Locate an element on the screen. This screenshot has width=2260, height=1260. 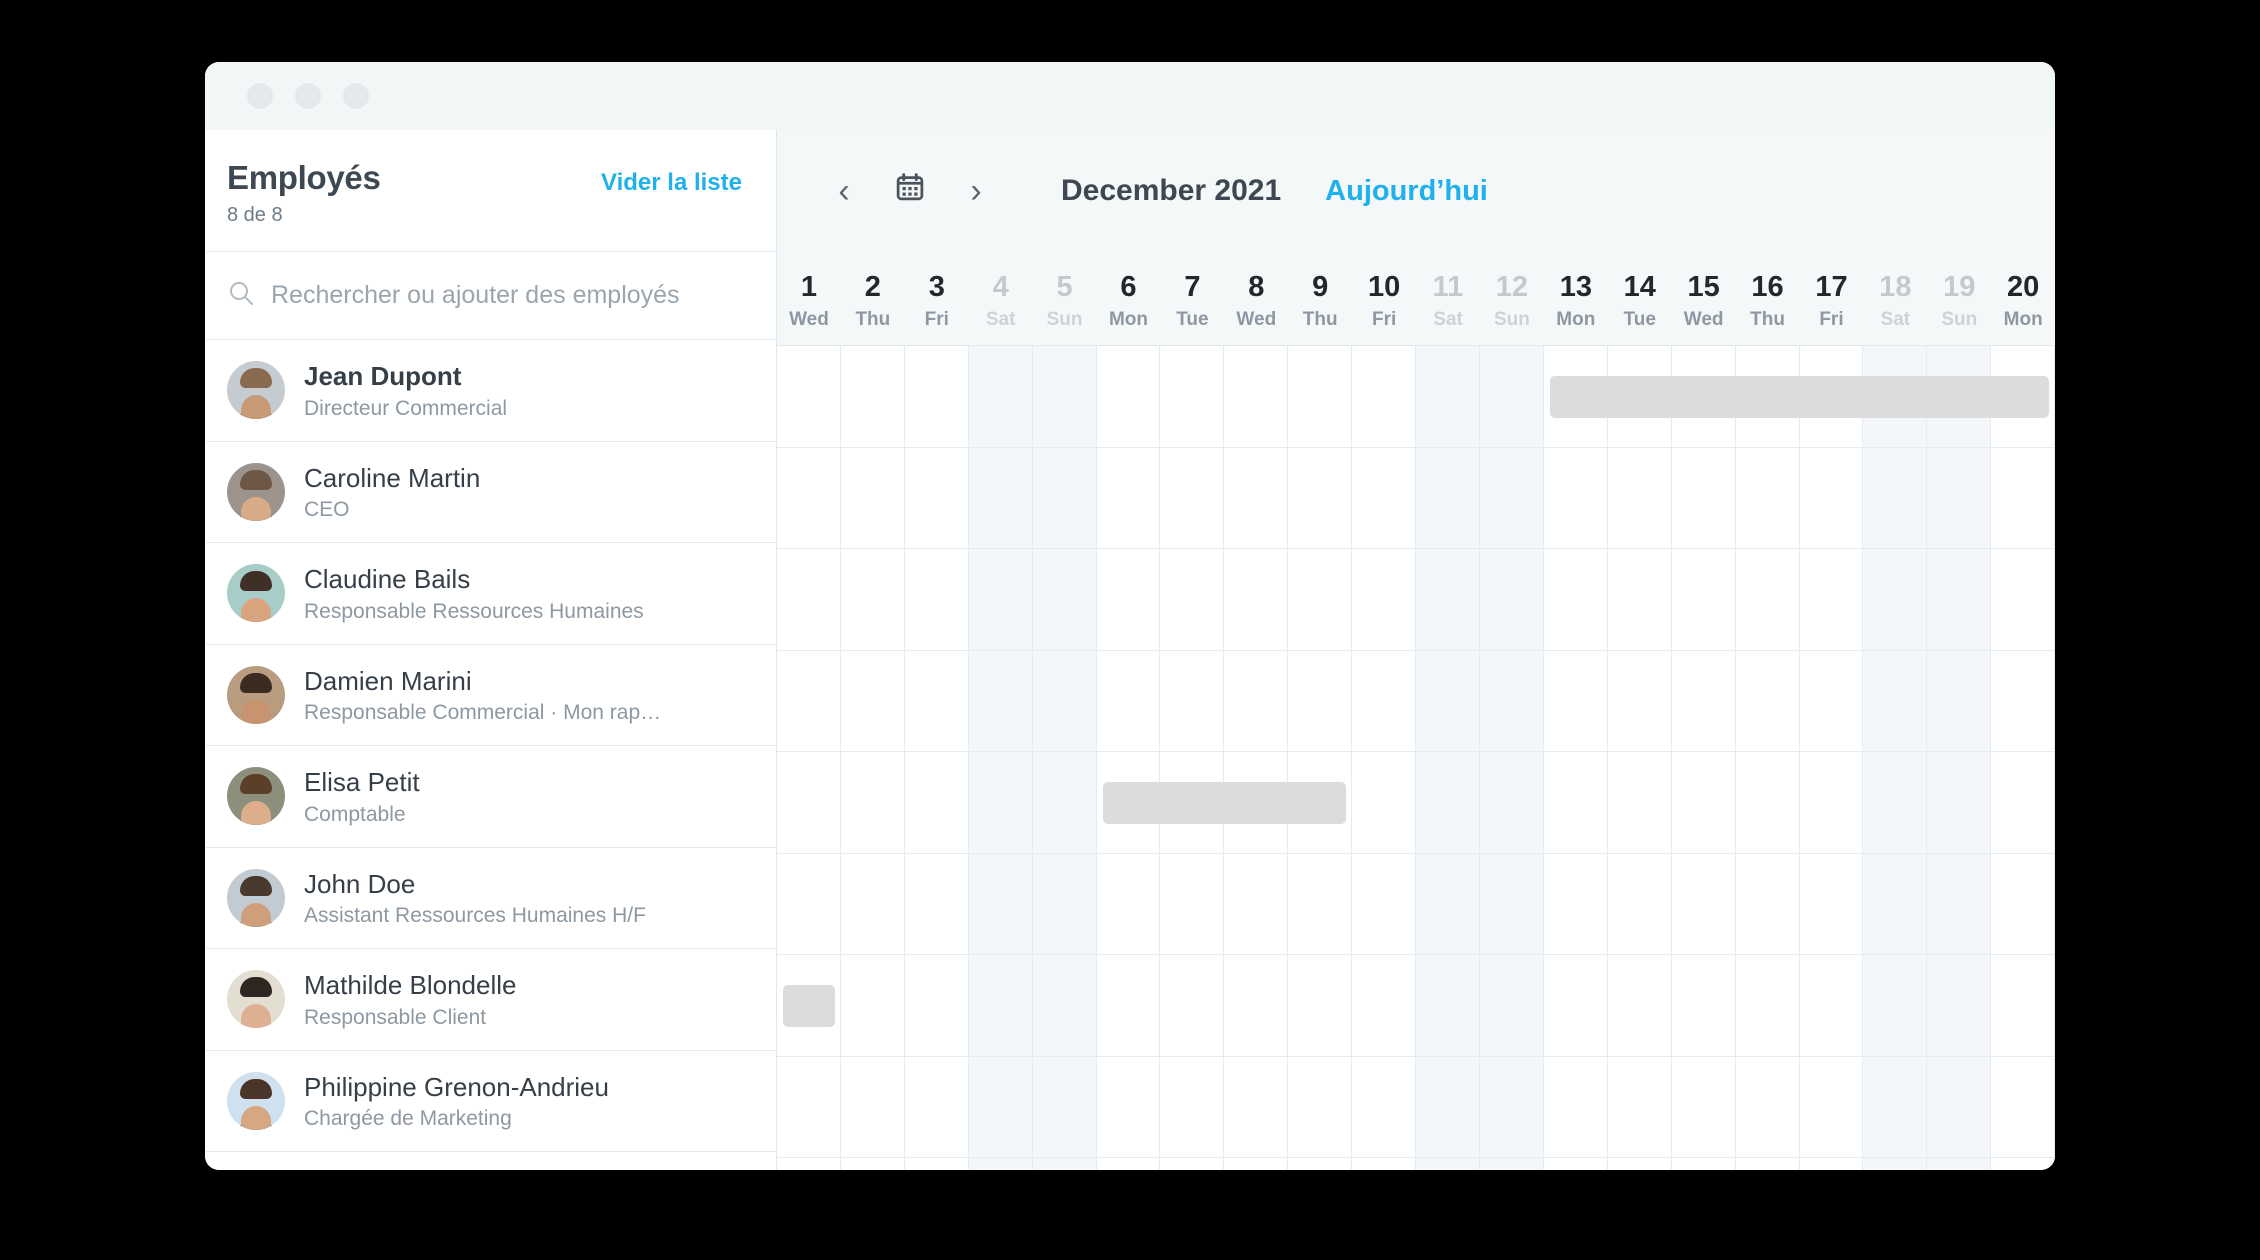
day-number: 10 is located at coordinates (1384, 287).